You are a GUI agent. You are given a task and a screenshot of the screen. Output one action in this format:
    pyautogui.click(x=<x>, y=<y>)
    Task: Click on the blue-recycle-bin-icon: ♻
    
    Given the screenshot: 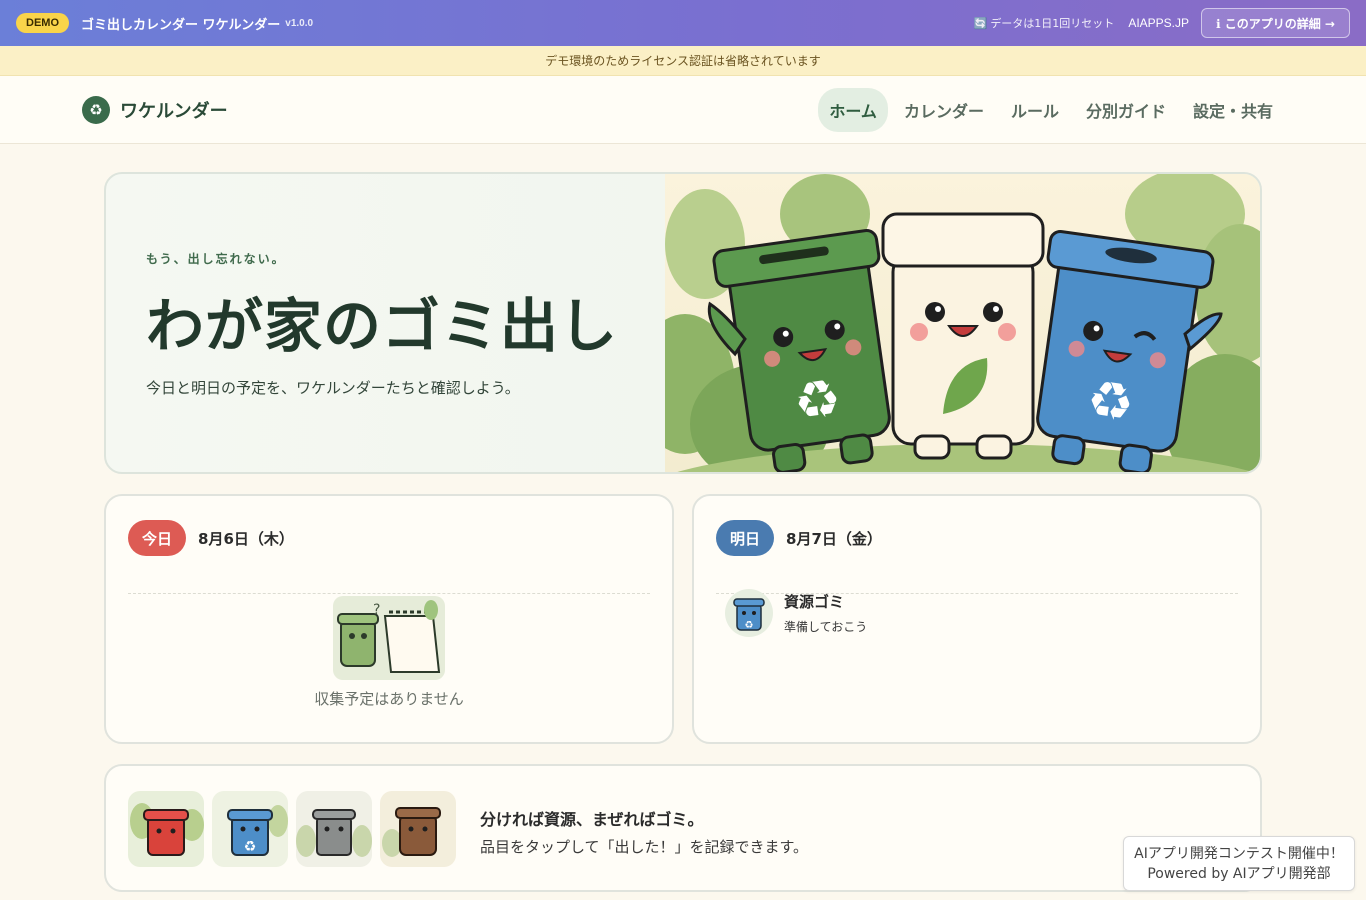 What is the action you would take?
    pyautogui.click(x=250, y=829)
    